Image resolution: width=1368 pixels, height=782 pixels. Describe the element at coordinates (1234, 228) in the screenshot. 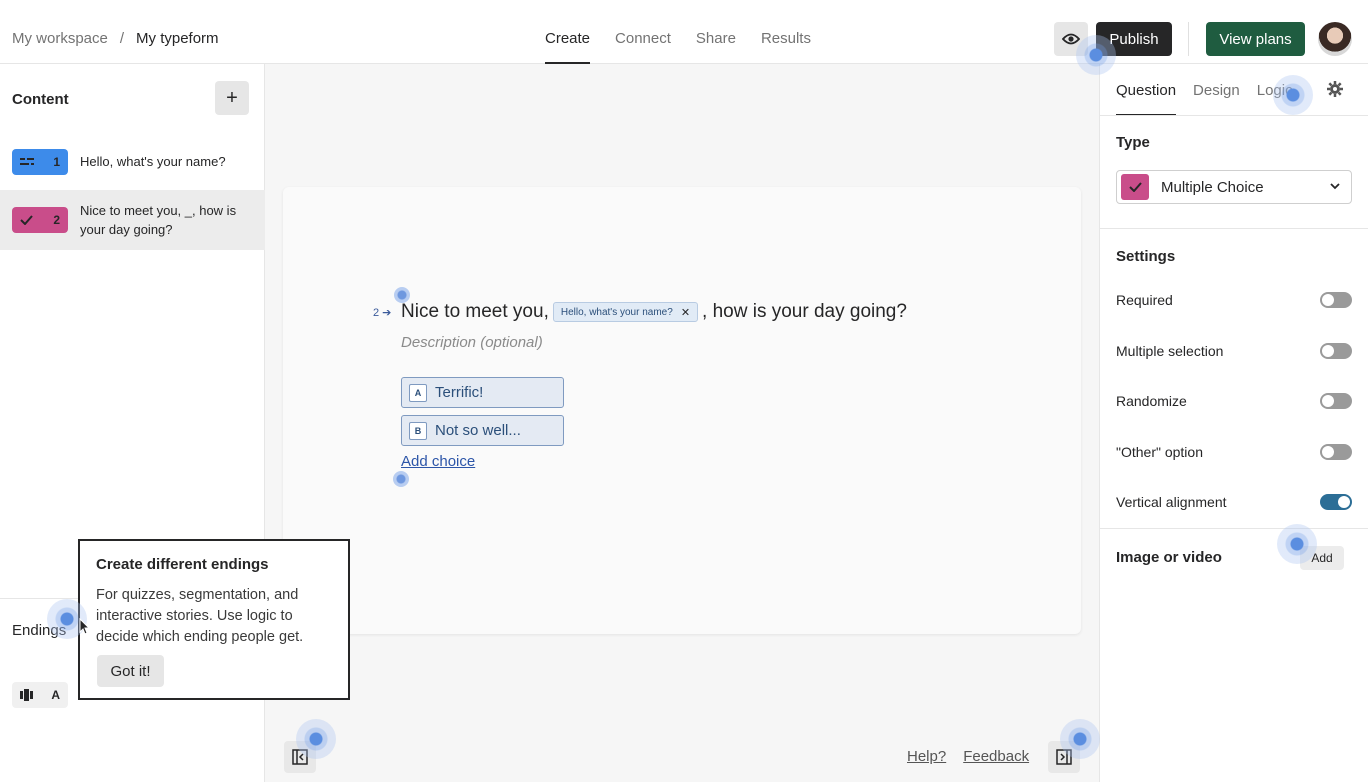

I see `type-divider` at that location.